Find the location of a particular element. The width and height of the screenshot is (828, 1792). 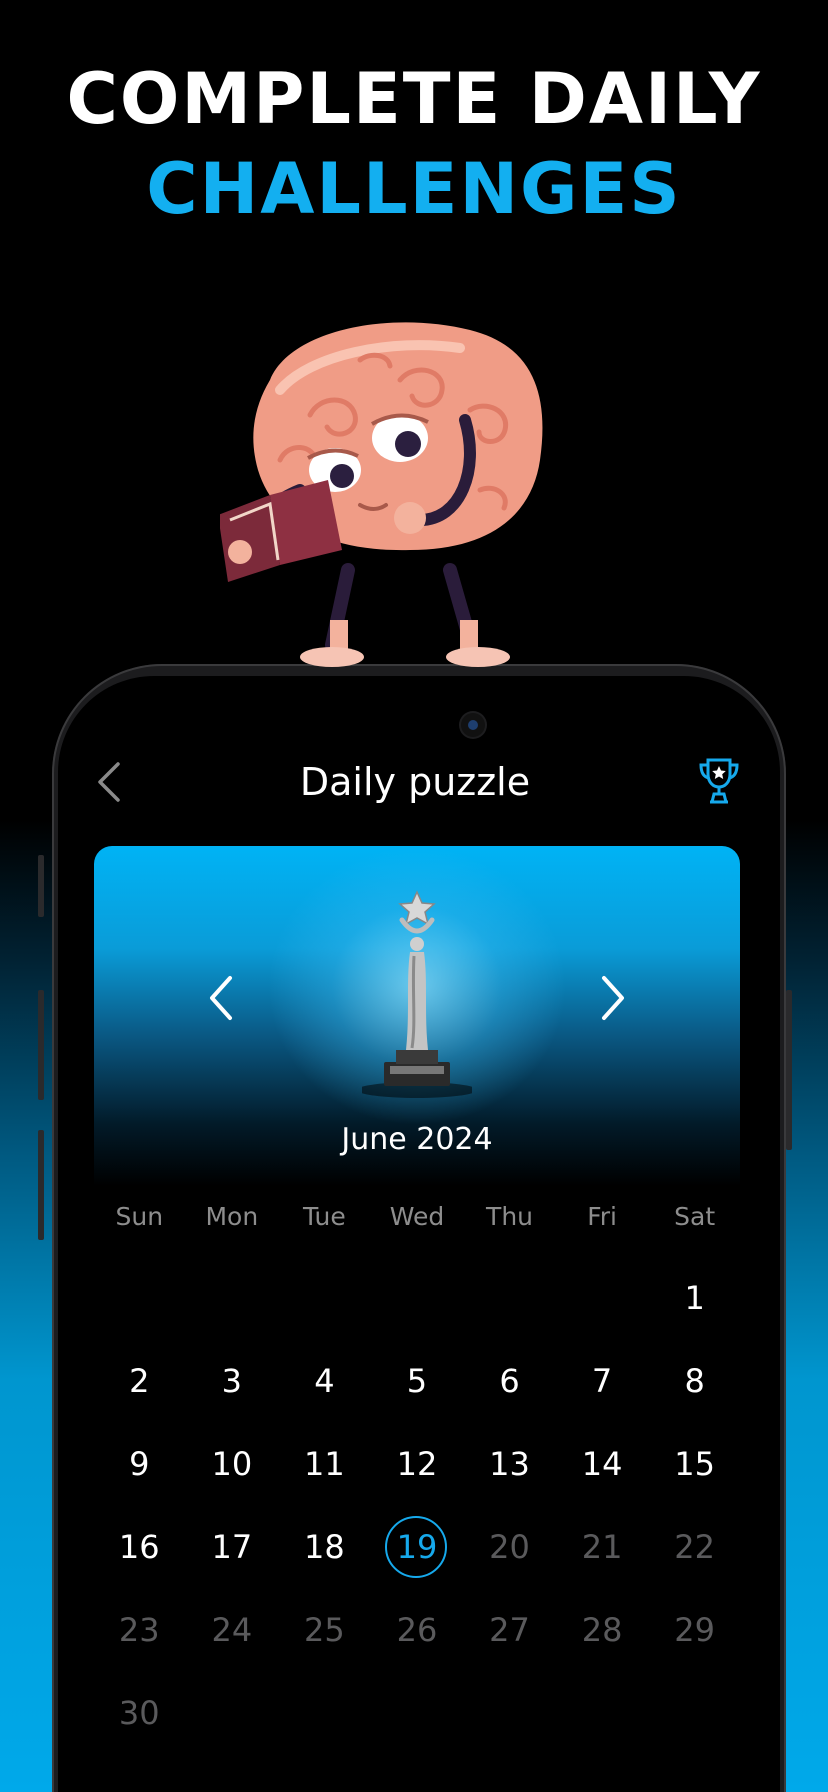

calendar-week-row: 23 24 25 26 27 28 29 is located at coordinates (417, 1629).